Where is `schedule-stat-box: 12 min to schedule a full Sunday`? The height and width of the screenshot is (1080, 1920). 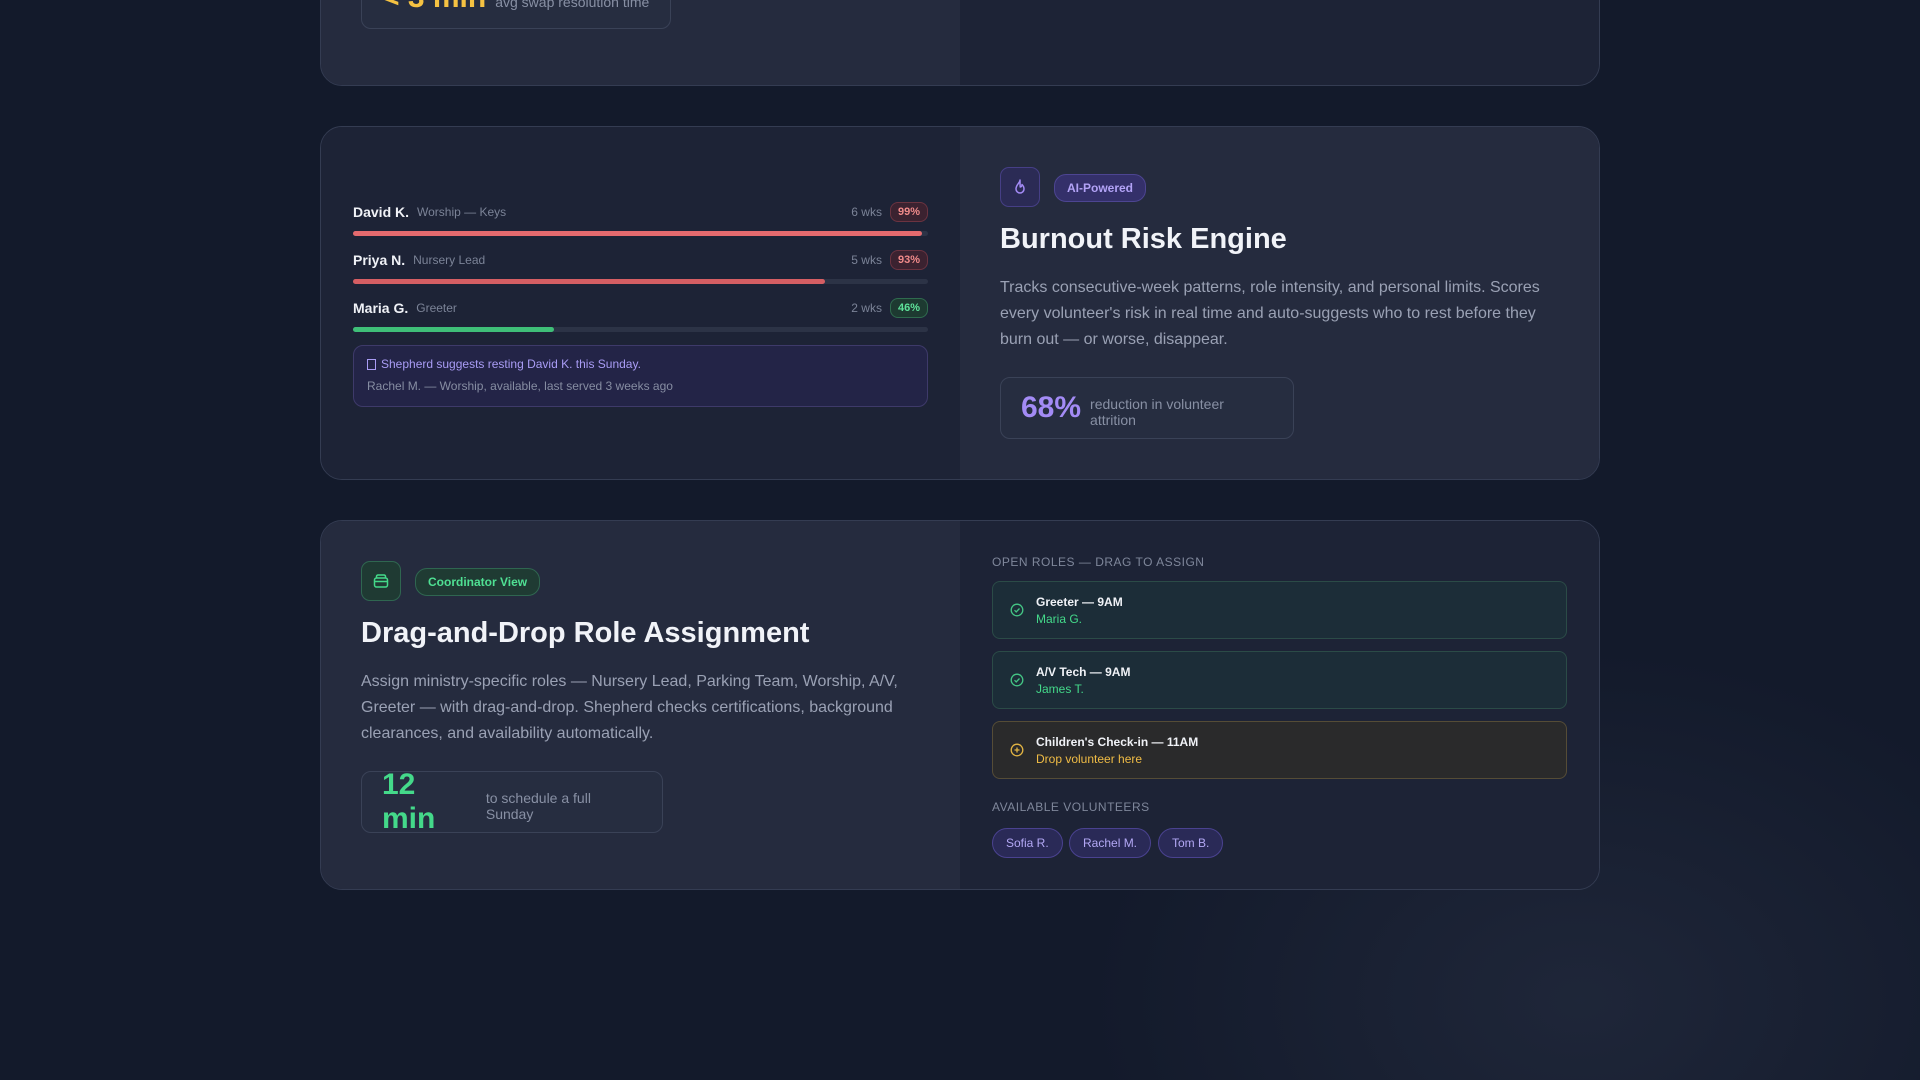 schedule-stat-box: 12 min to schedule a full Sunday is located at coordinates (512, 801).